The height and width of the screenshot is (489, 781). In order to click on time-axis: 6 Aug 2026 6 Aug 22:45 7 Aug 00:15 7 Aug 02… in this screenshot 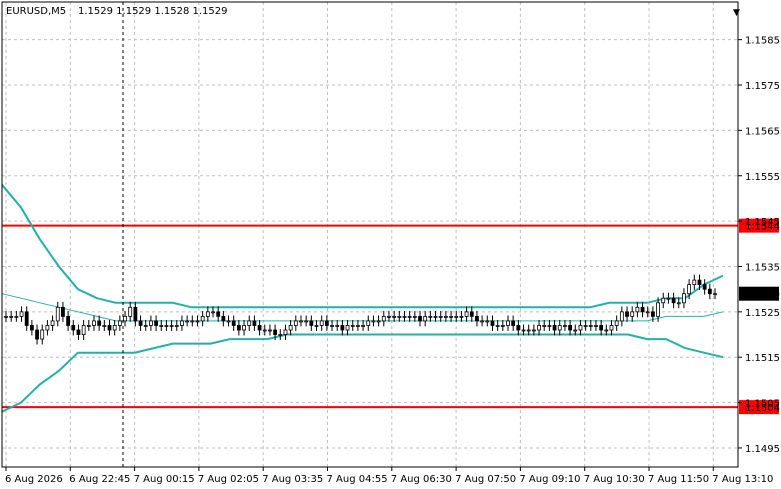, I will do `click(389, 476)`.